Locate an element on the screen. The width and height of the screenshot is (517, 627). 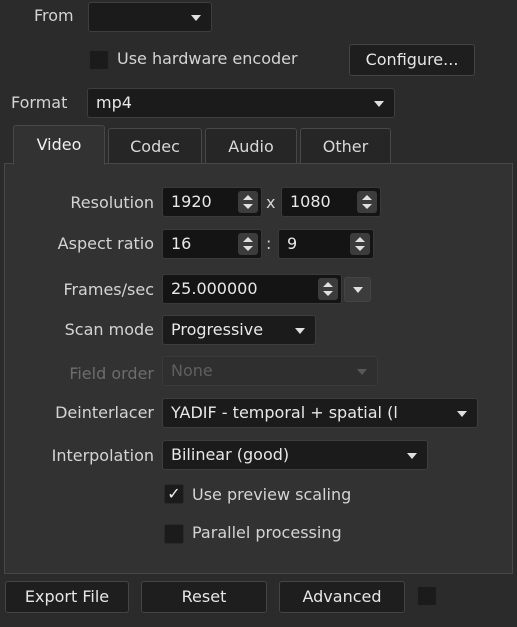
resolution-height-value: 1080 is located at coordinates (310, 201).